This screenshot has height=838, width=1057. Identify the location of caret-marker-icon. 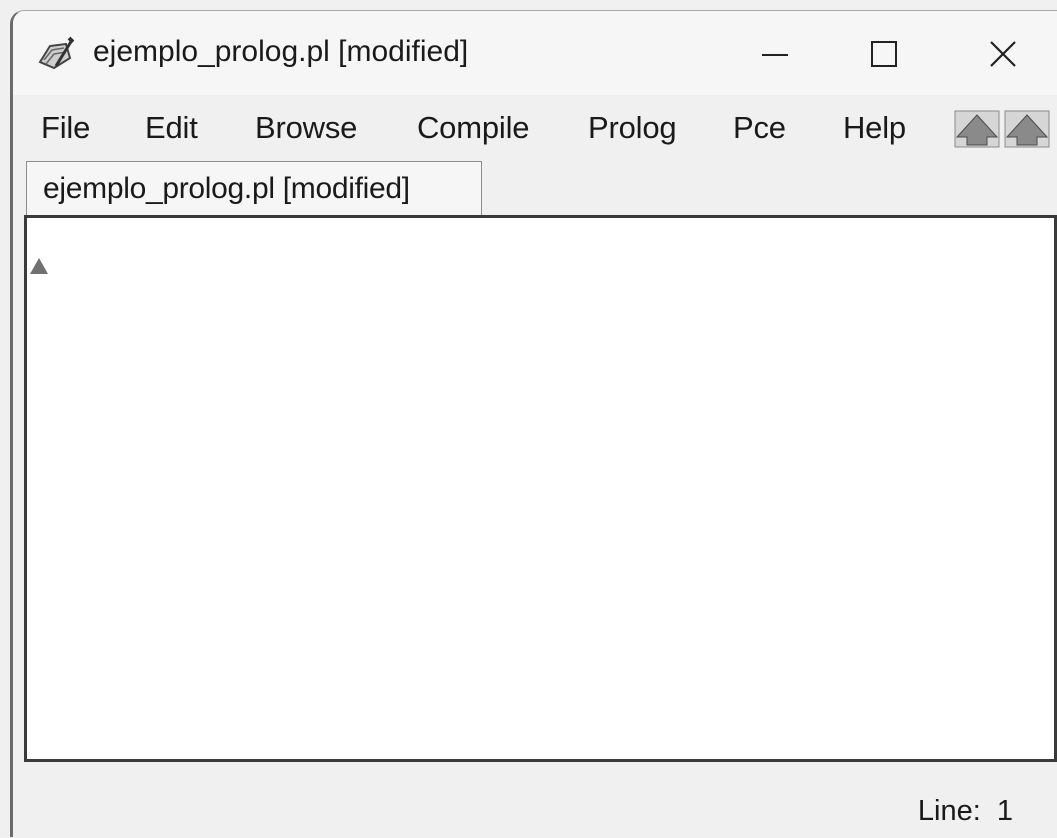
(39, 266).